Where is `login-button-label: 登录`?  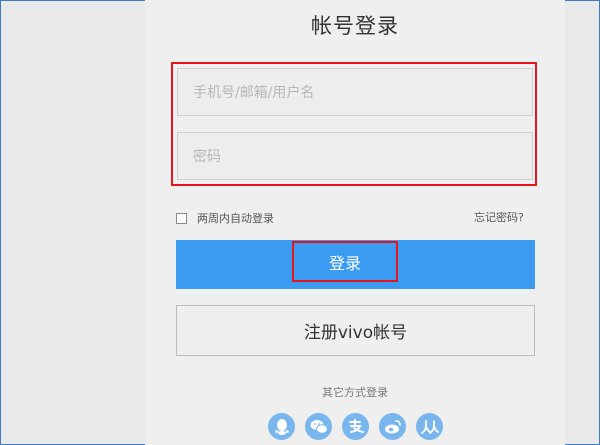 login-button-label: 登录 is located at coordinates (345, 261).